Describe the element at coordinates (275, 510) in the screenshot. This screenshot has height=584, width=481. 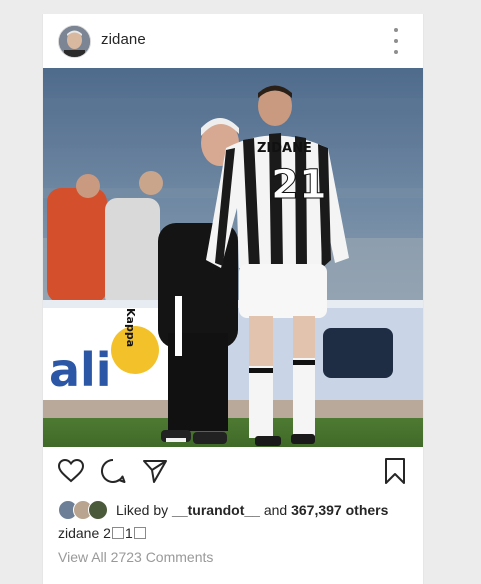
I see `liked-by-and: and` at that location.